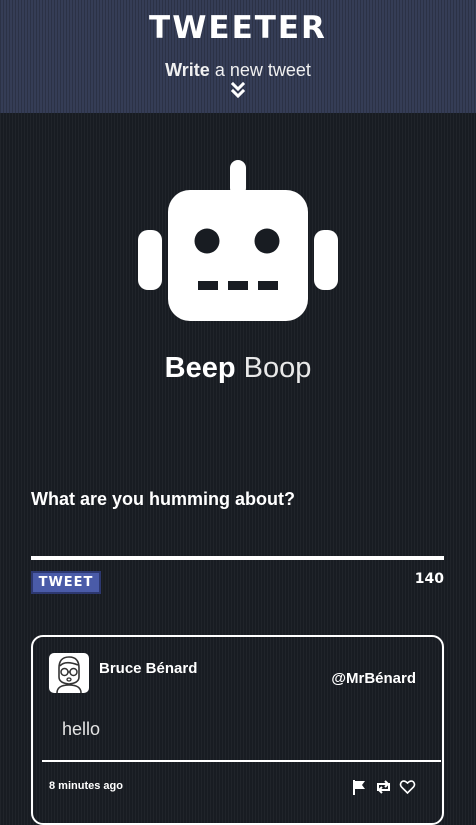 This screenshot has height=825, width=476. I want to click on compose-toggle: Write a new tweet, so click(238, 70).